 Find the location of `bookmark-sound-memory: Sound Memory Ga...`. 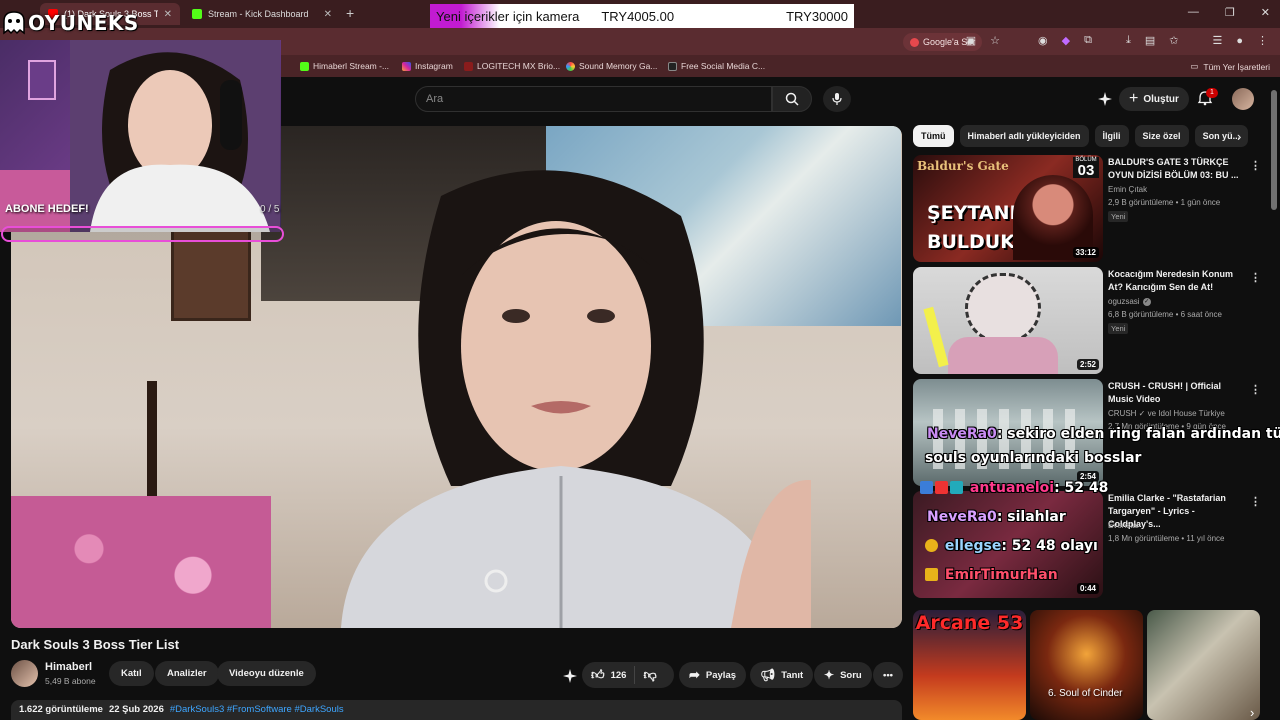

bookmark-sound-memory: Sound Memory Ga... is located at coordinates (611, 66).